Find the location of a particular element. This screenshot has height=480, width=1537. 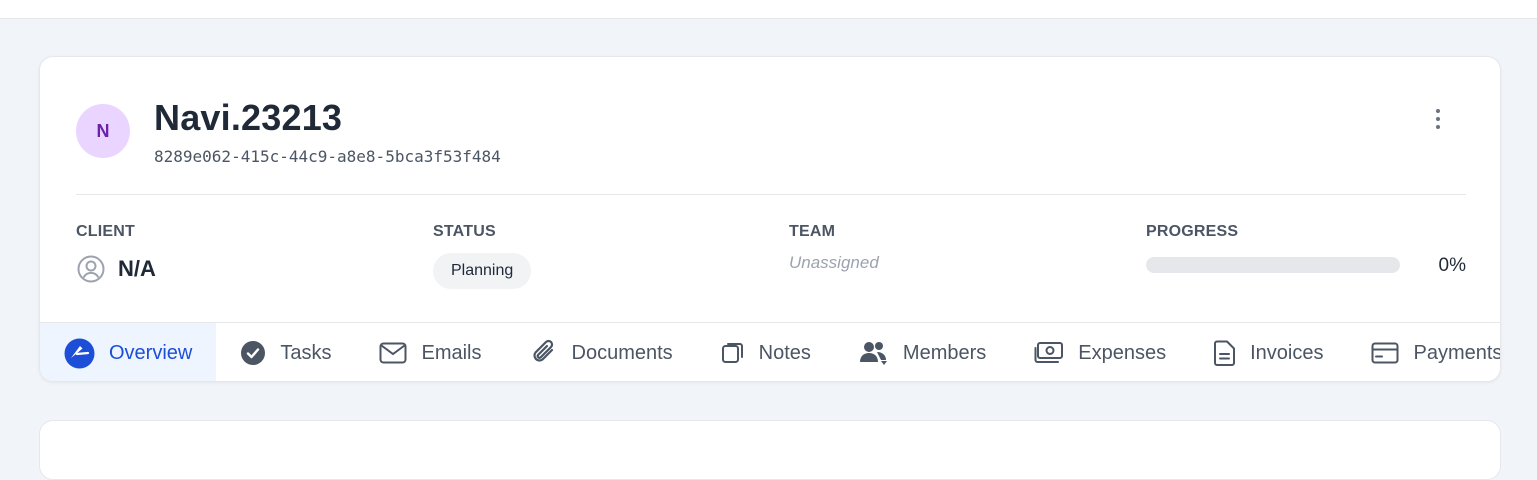

tab-documents: Documents is located at coordinates (601, 352).